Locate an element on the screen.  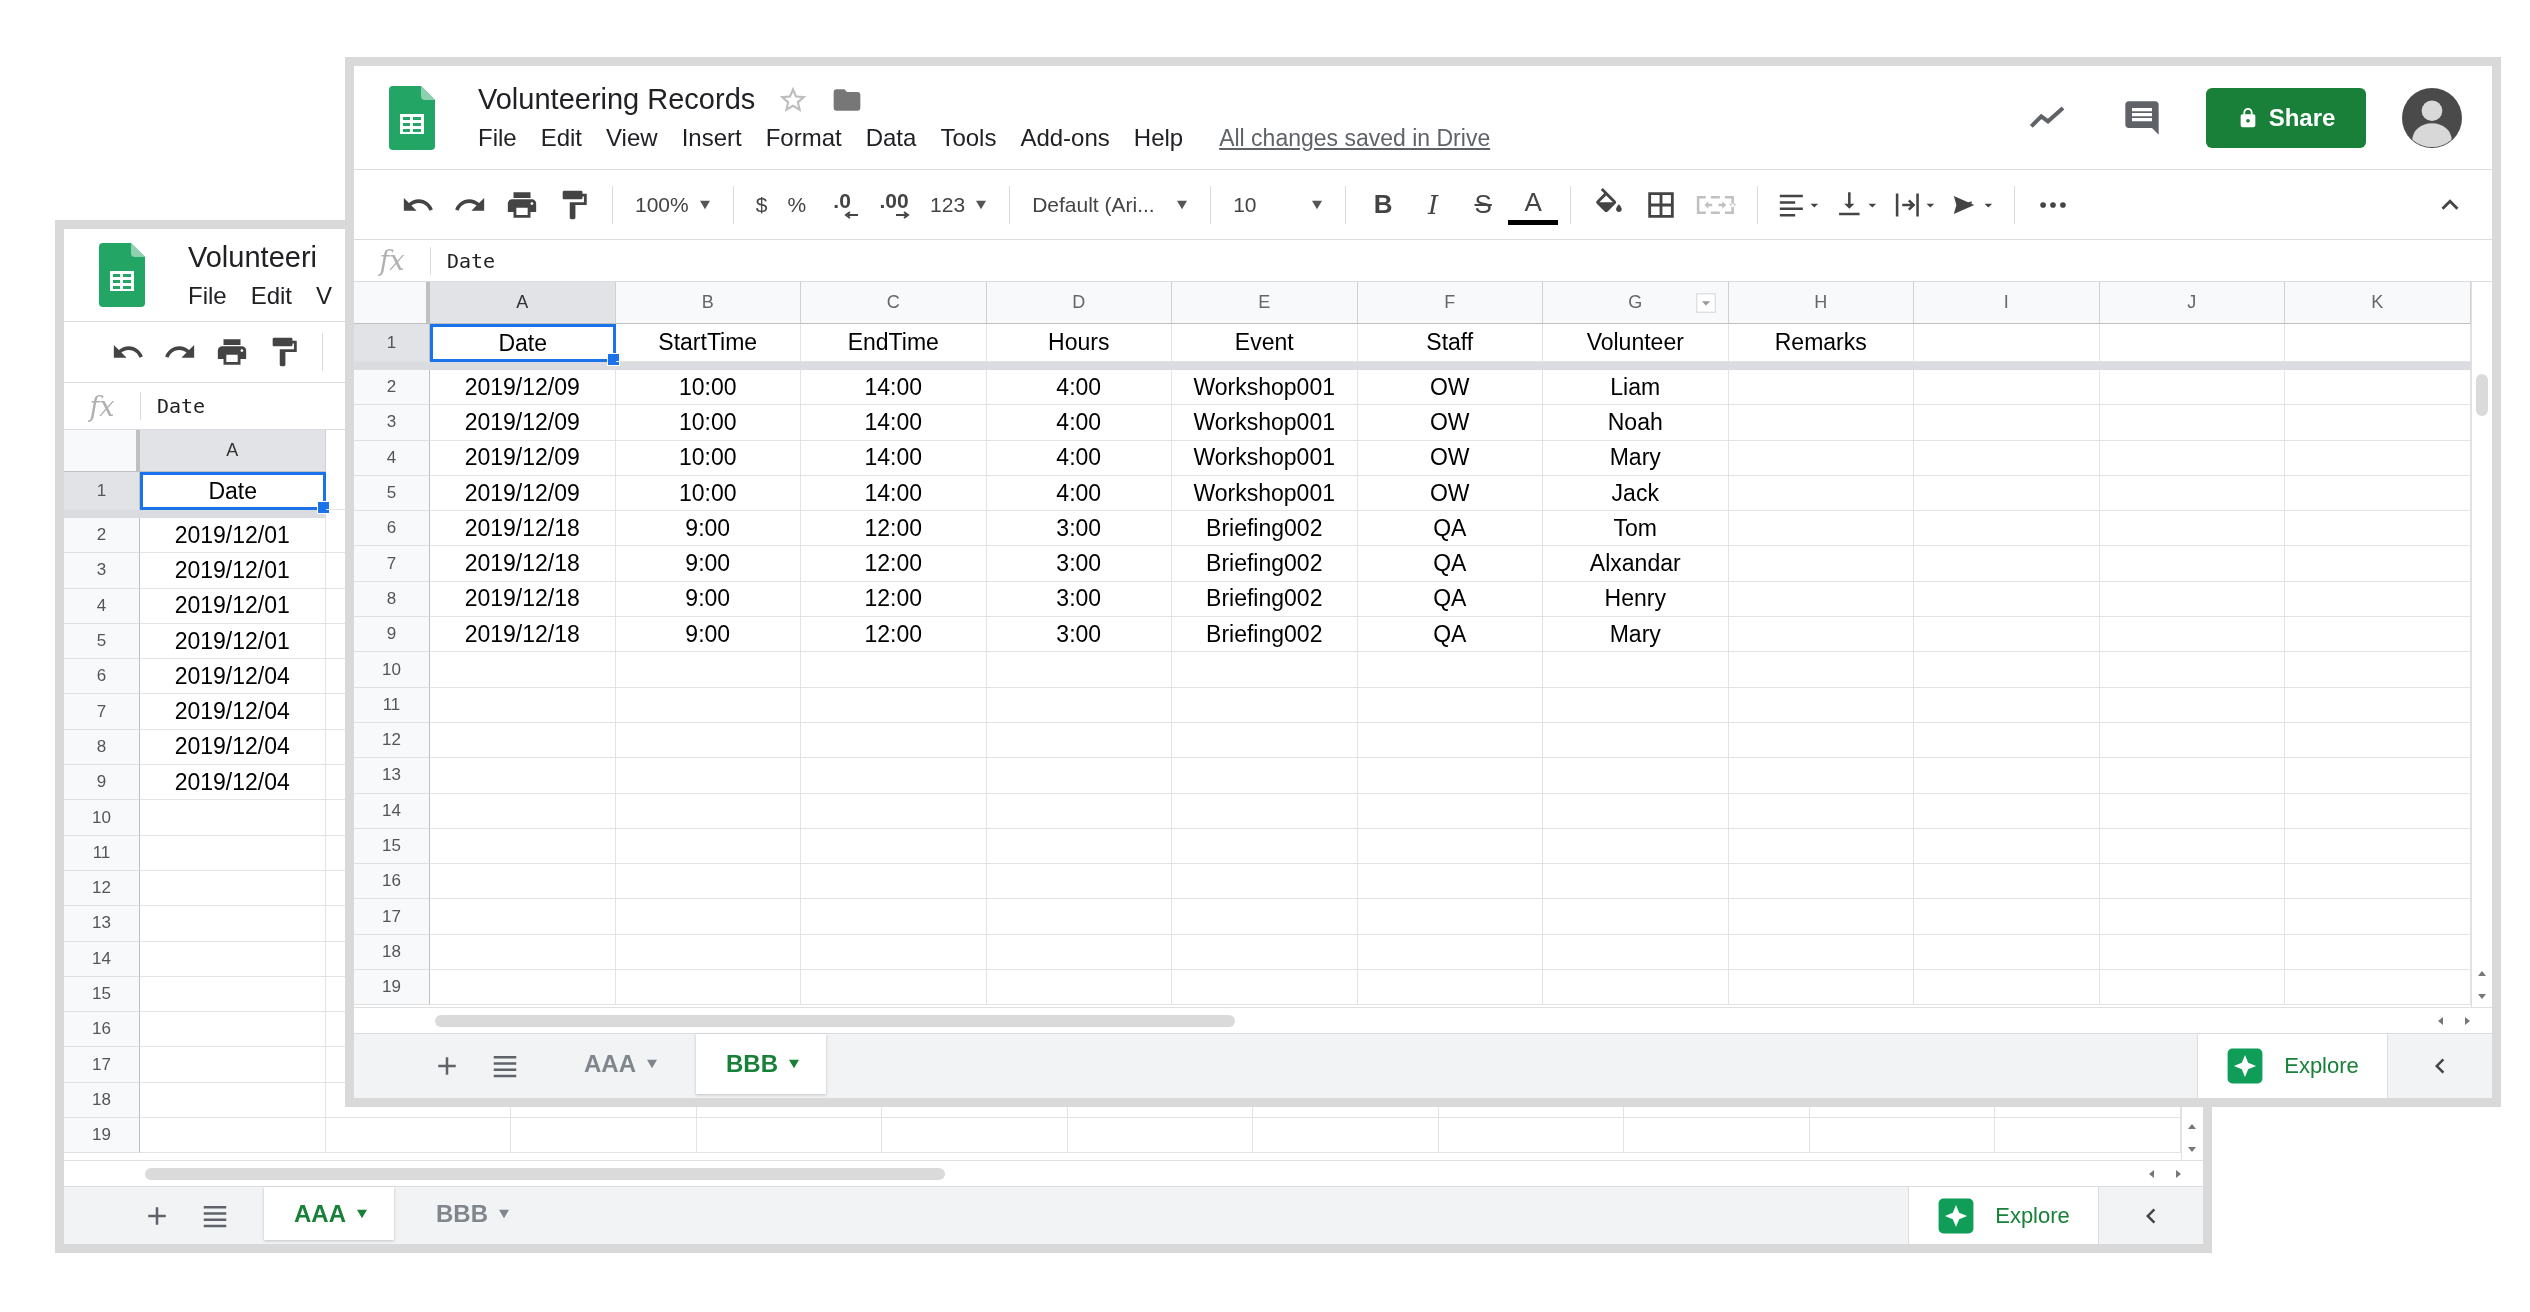
zoom-dropdown: 100% is located at coordinates (673, 204).